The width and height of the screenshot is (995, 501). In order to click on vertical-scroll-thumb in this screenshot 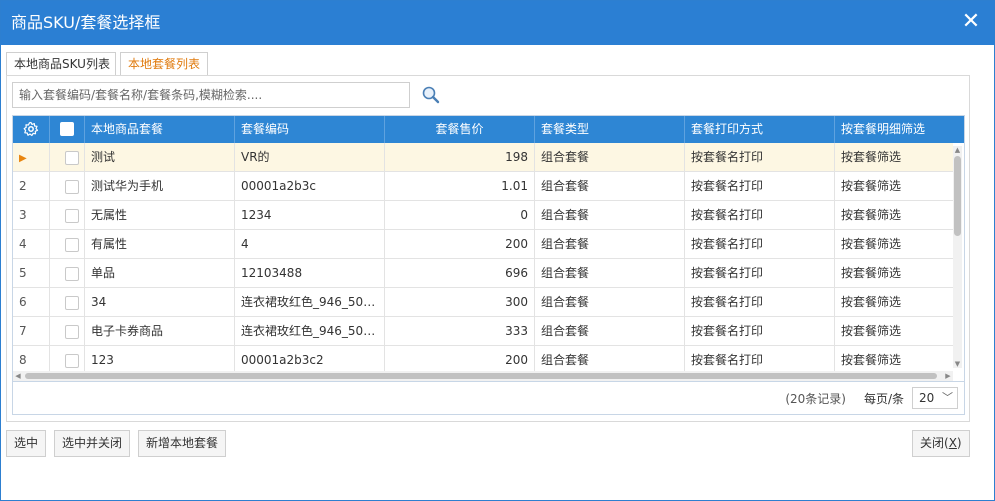, I will do `click(957, 196)`.